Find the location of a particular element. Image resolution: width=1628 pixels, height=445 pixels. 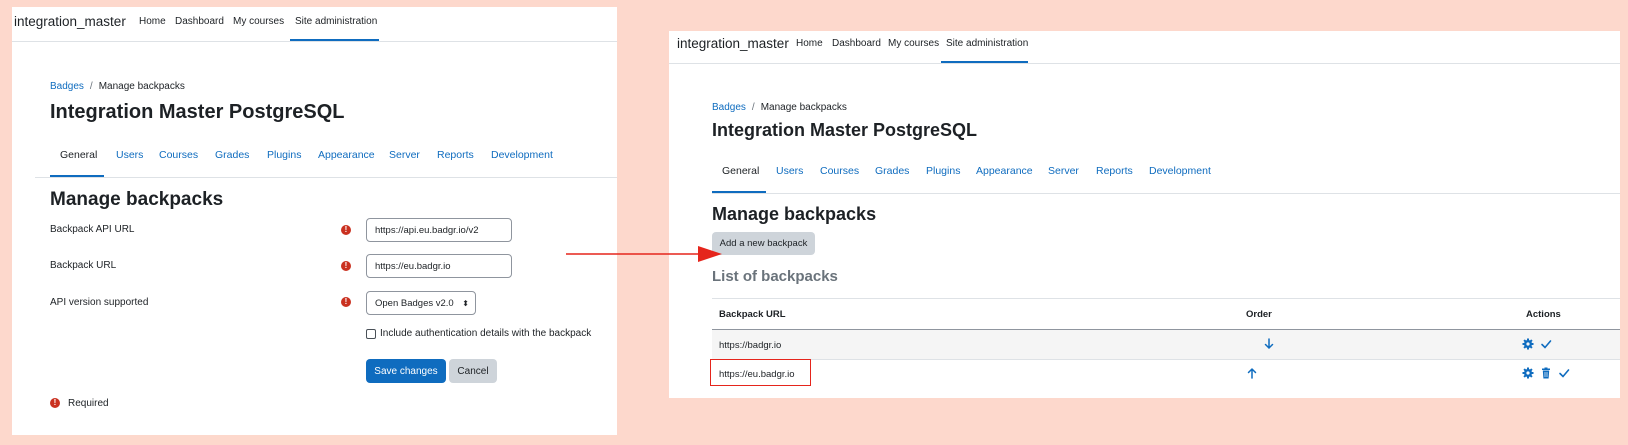

backpack-url-label: Backpack URL is located at coordinates (83, 265).